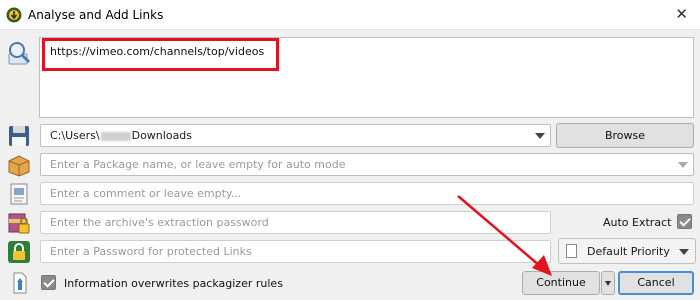  What do you see at coordinates (19, 194) in the screenshot?
I see `comment-note-icon` at bounding box center [19, 194].